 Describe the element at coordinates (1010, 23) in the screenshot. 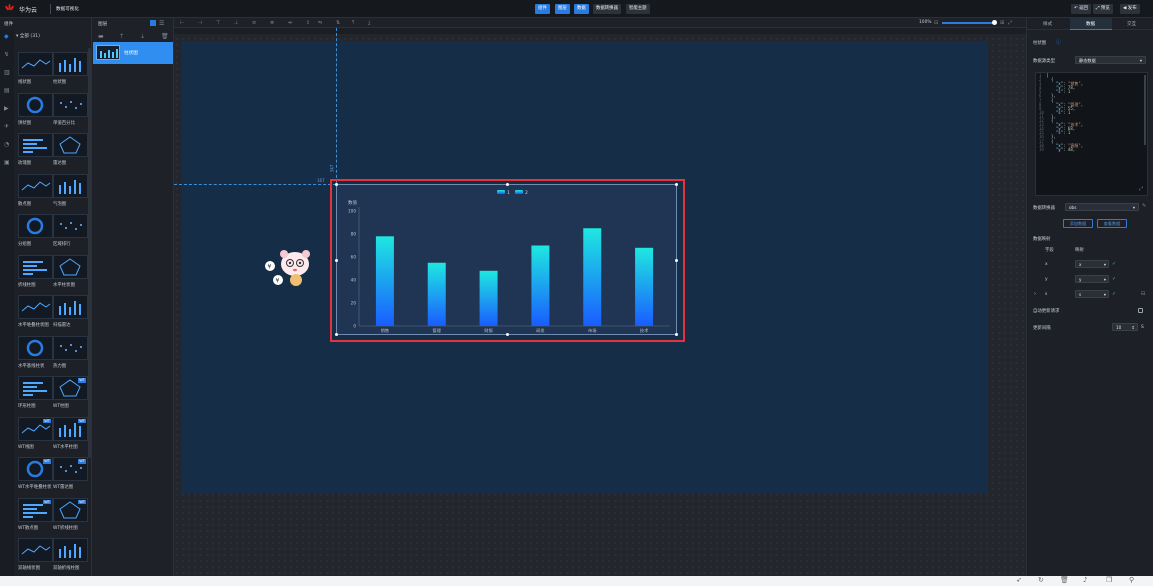

I see `fit-screen-icon: ⤢` at that location.